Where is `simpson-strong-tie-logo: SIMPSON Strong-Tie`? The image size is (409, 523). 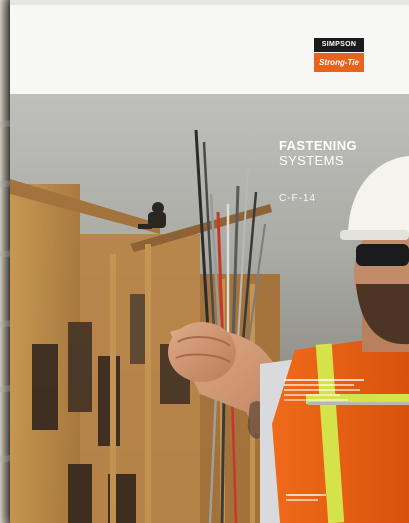 simpson-strong-tie-logo: SIMPSON Strong-Tie is located at coordinates (339, 55).